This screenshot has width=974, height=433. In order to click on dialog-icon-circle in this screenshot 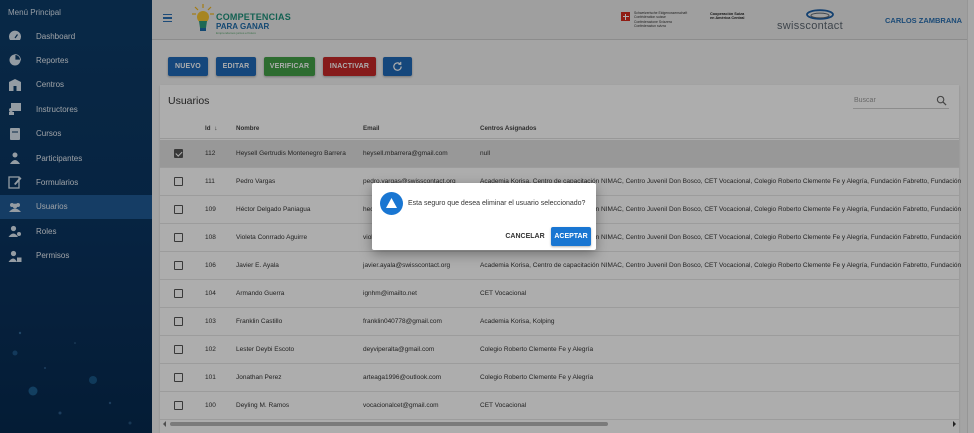, I will do `click(391, 203)`.